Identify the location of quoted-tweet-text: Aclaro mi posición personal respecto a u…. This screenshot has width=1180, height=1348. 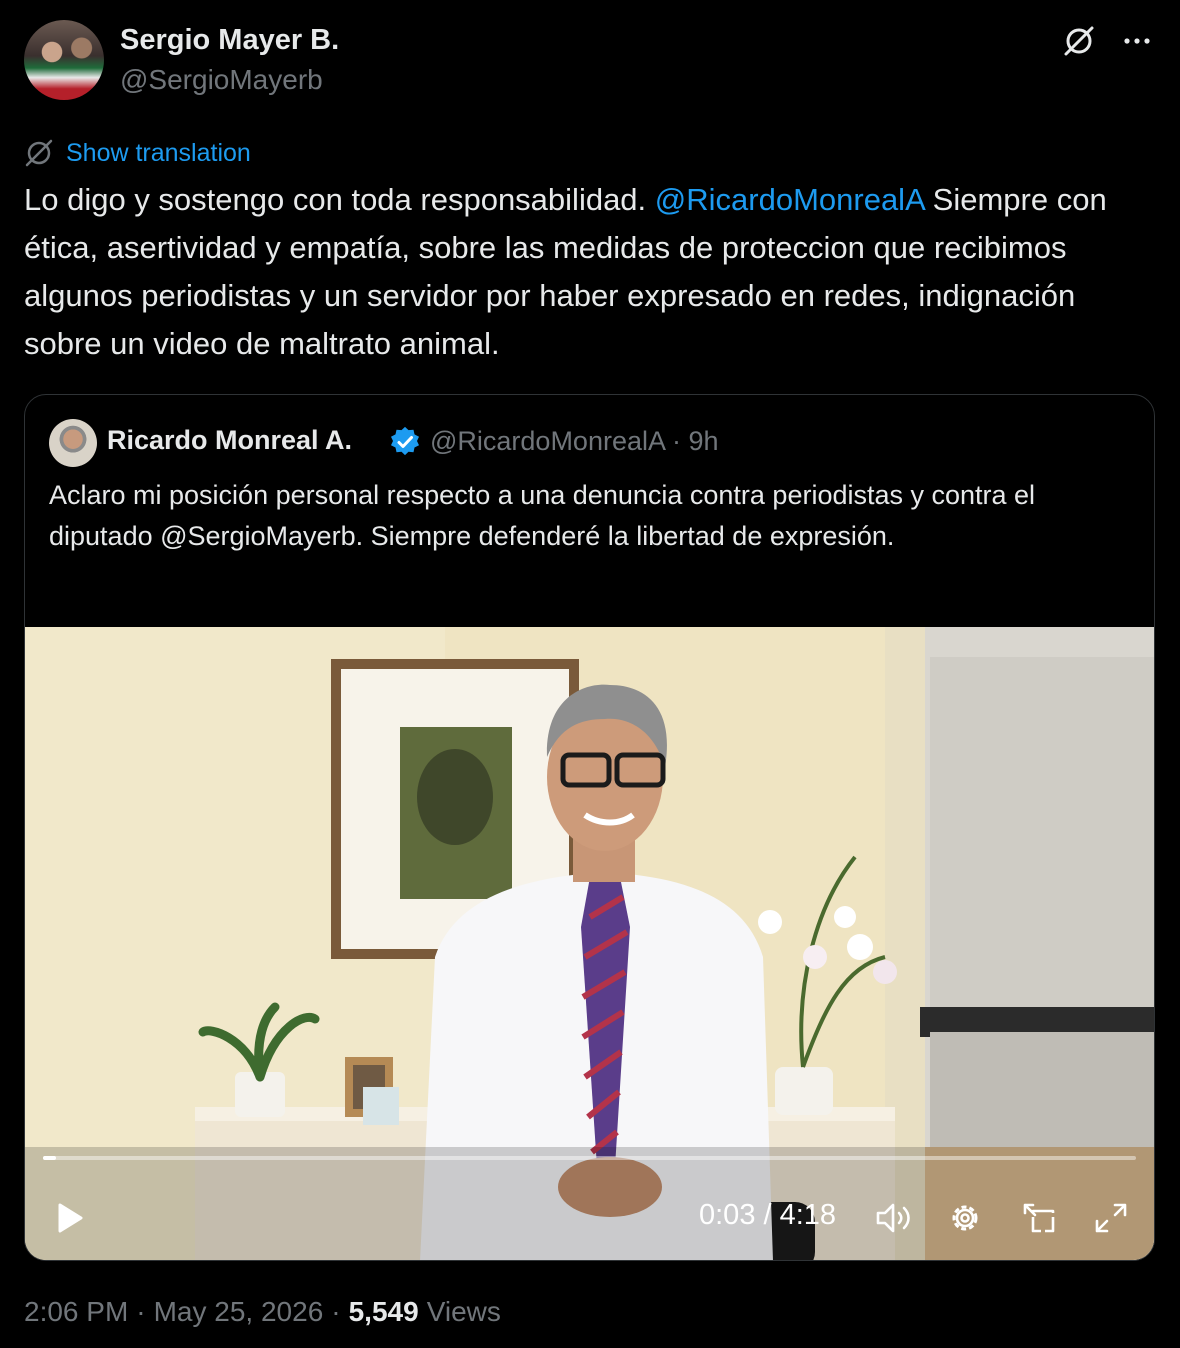
(542, 515).